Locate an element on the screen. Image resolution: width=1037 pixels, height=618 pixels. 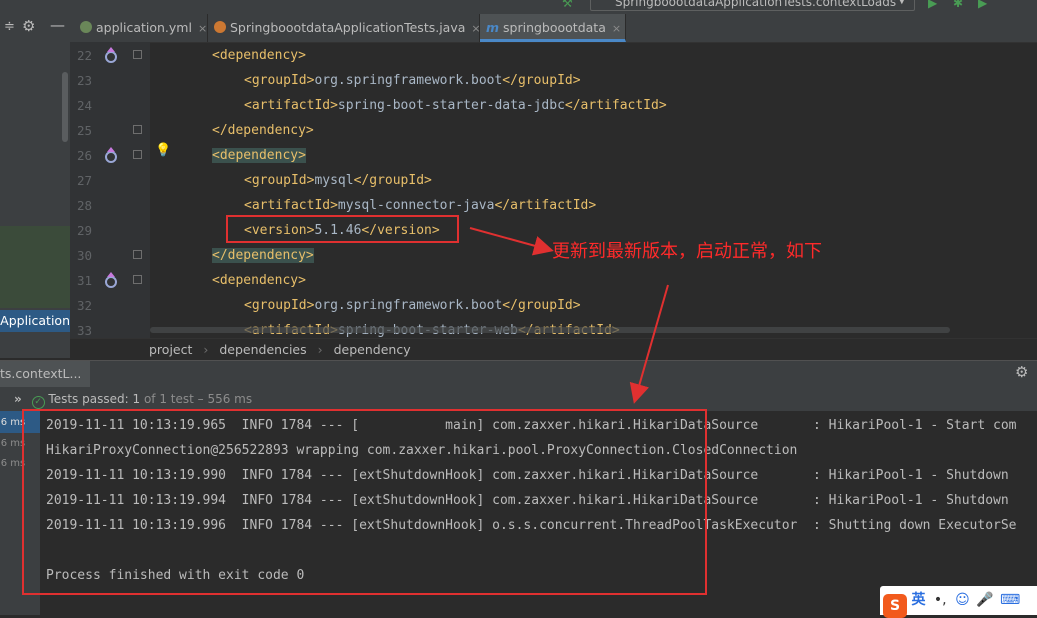
punctuation-icon: •, is located at coordinates (940, 600).